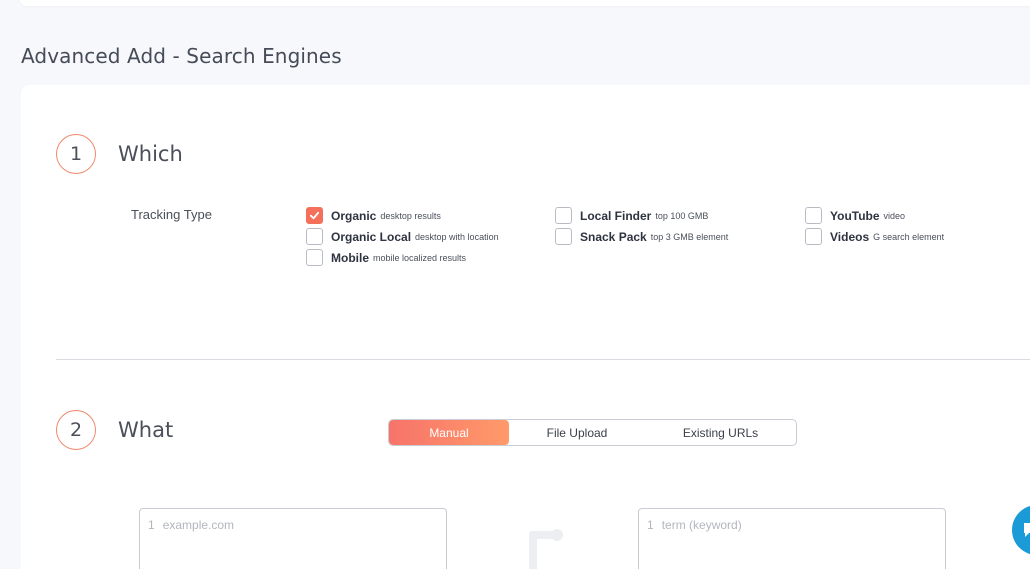 The width and height of the screenshot is (1030, 569). I want to click on option-description: top 100 GMB, so click(682, 215).